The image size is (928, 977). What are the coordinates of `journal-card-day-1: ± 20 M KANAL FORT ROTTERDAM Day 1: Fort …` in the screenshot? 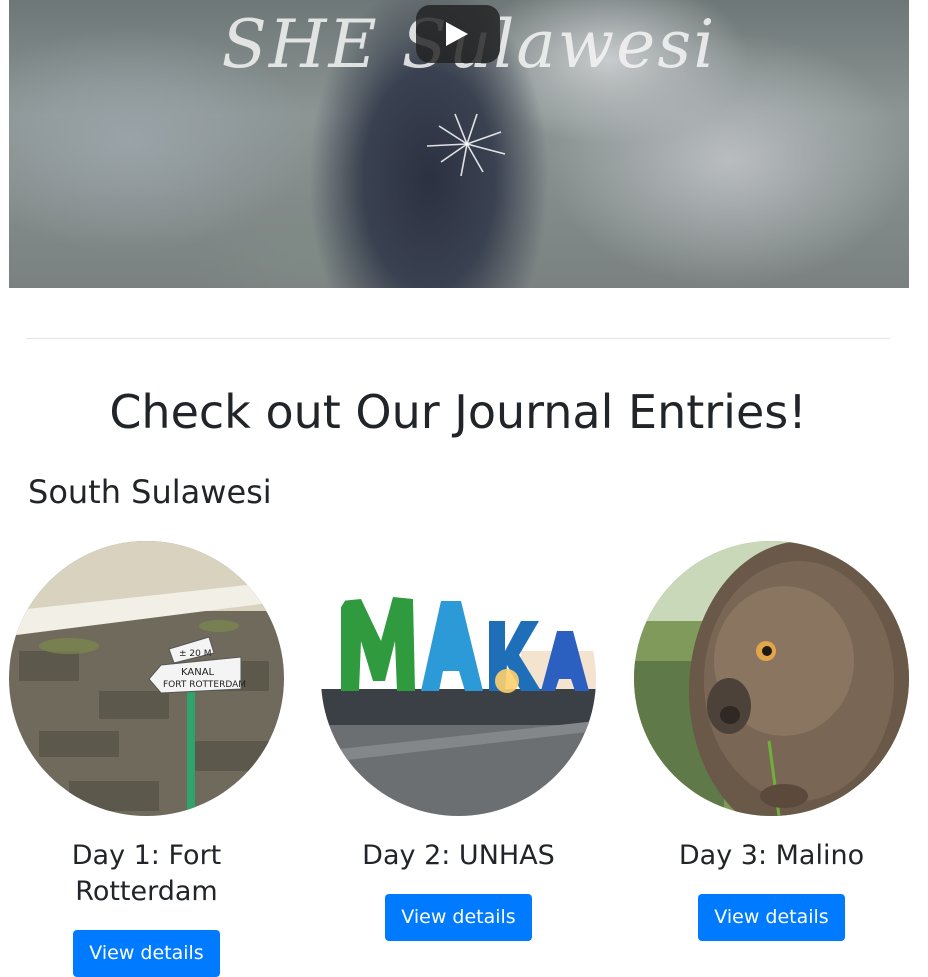 It's located at (146, 759).